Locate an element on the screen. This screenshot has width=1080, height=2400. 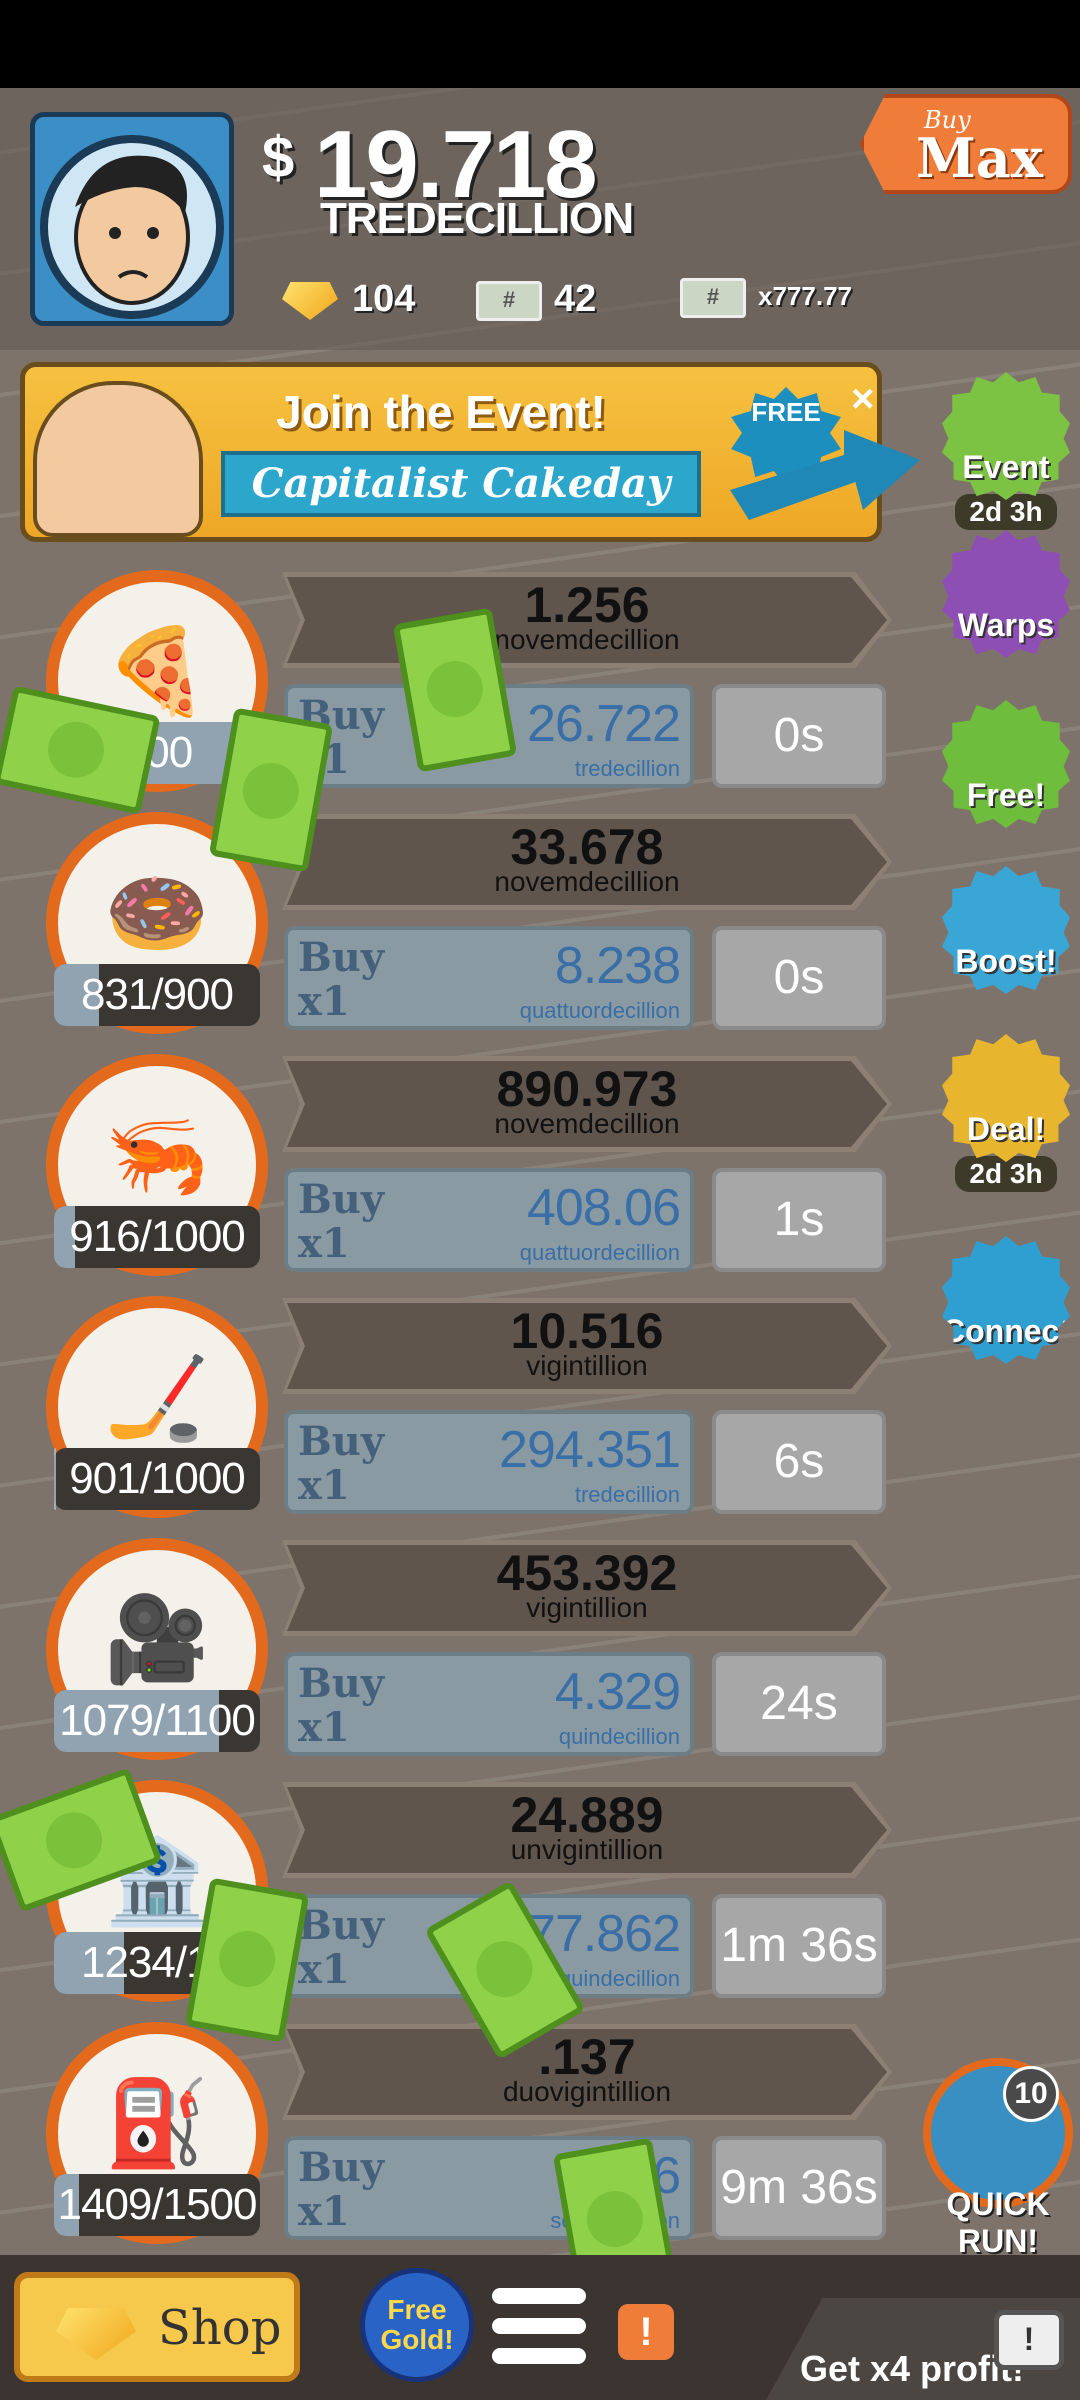
owned-count: 1079/1100 is located at coordinates (157, 1721).